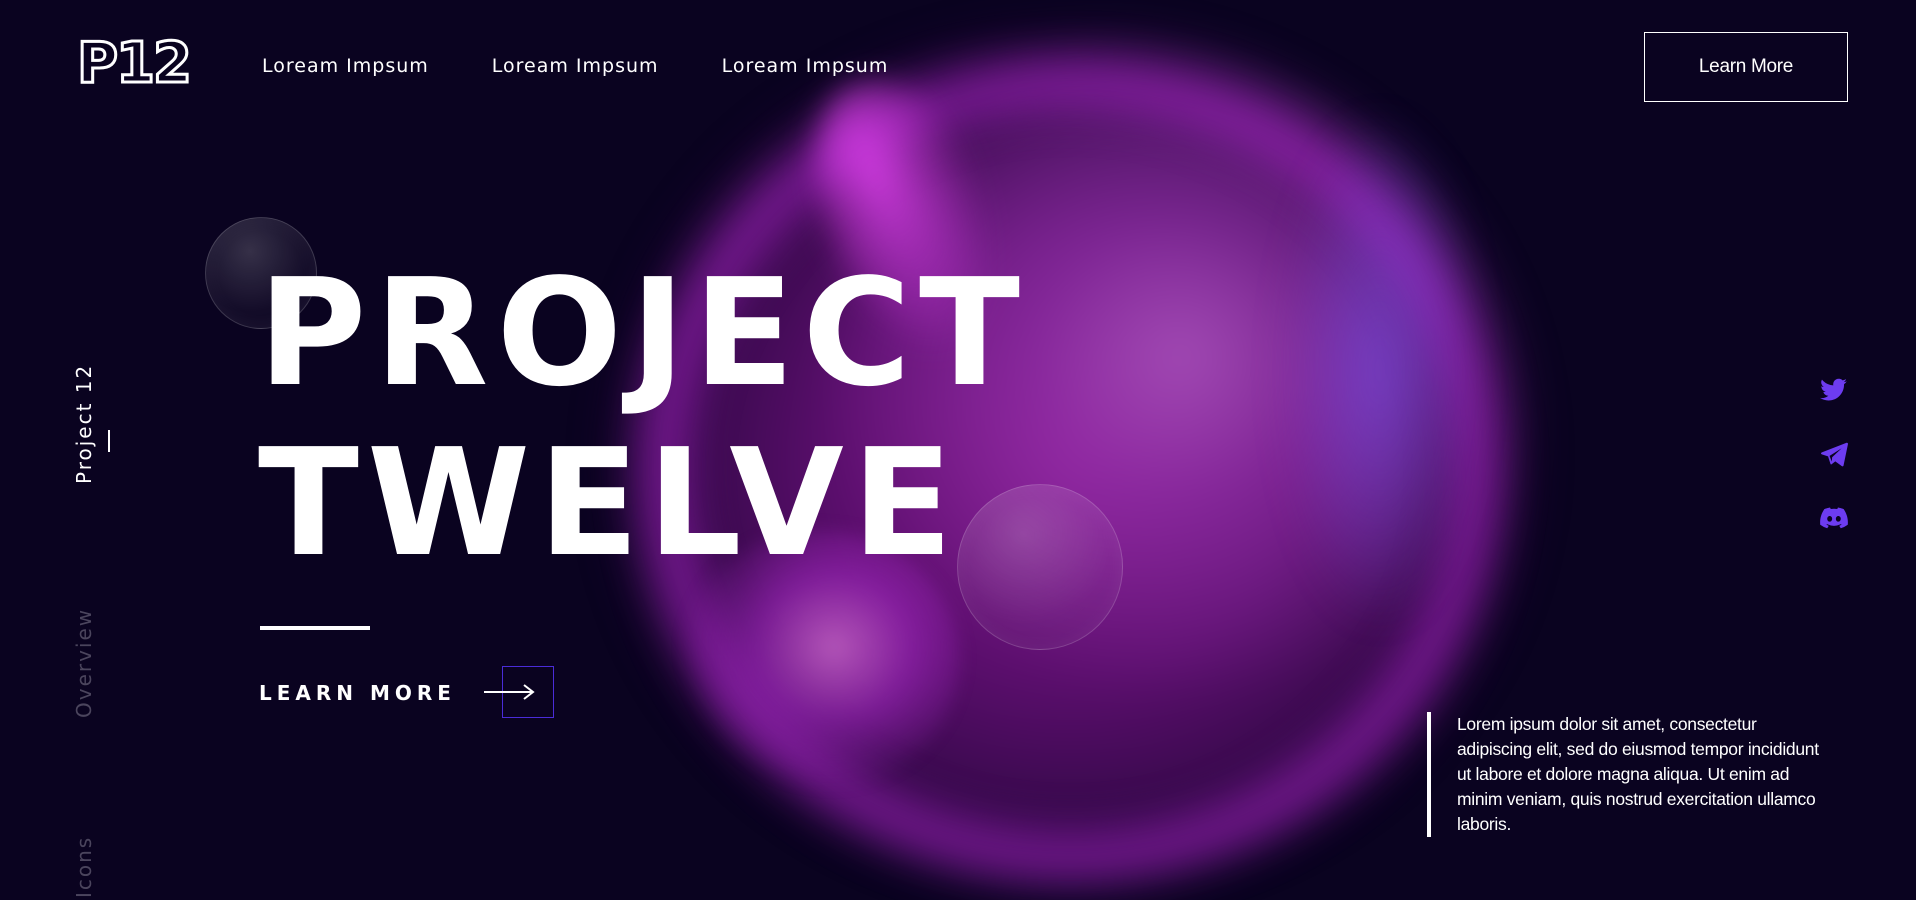 This screenshot has height=900, width=1916. I want to click on social-links, so click(1834, 454).